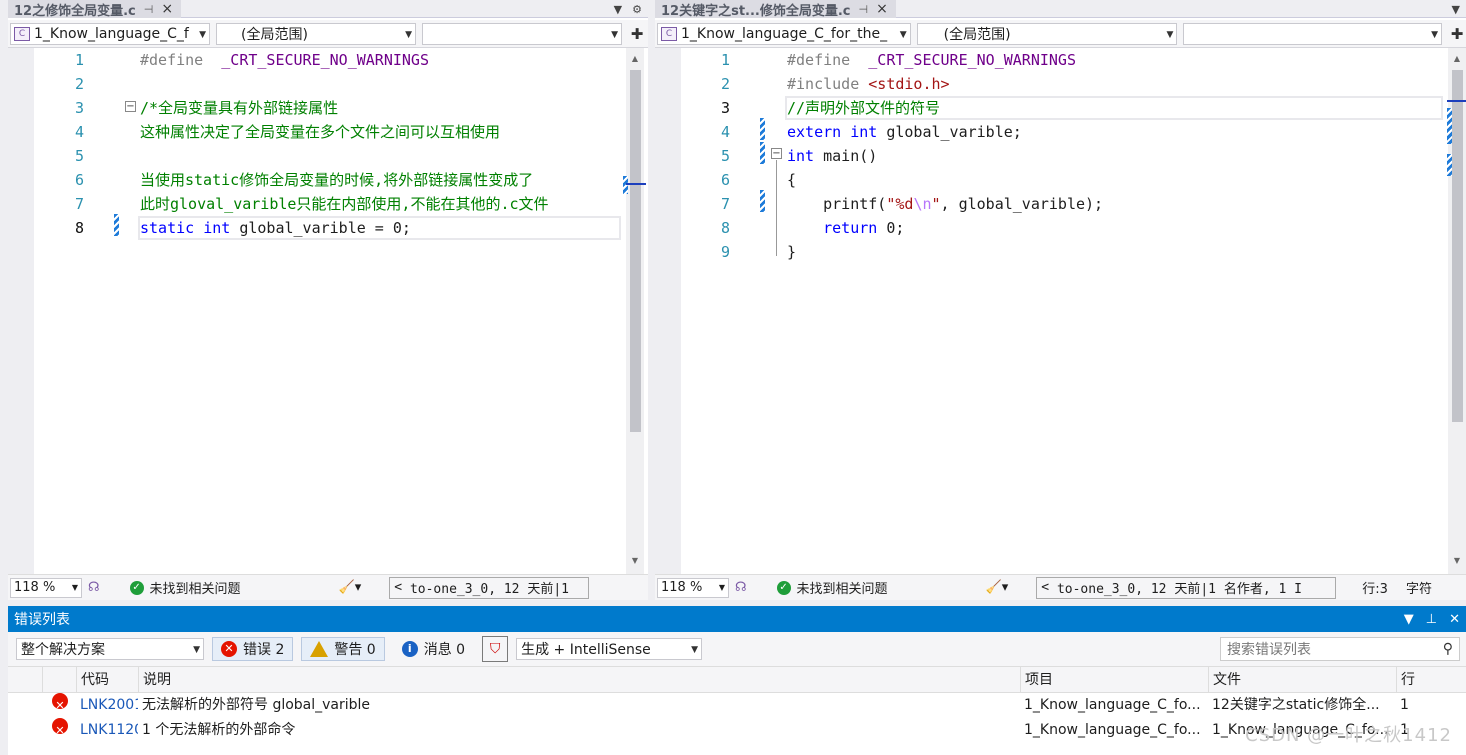 The width and height of the screenshot is (1466, 755). I want to click on project-combo-value: 1_Know_language_C_for_the_, so click(784, 33).